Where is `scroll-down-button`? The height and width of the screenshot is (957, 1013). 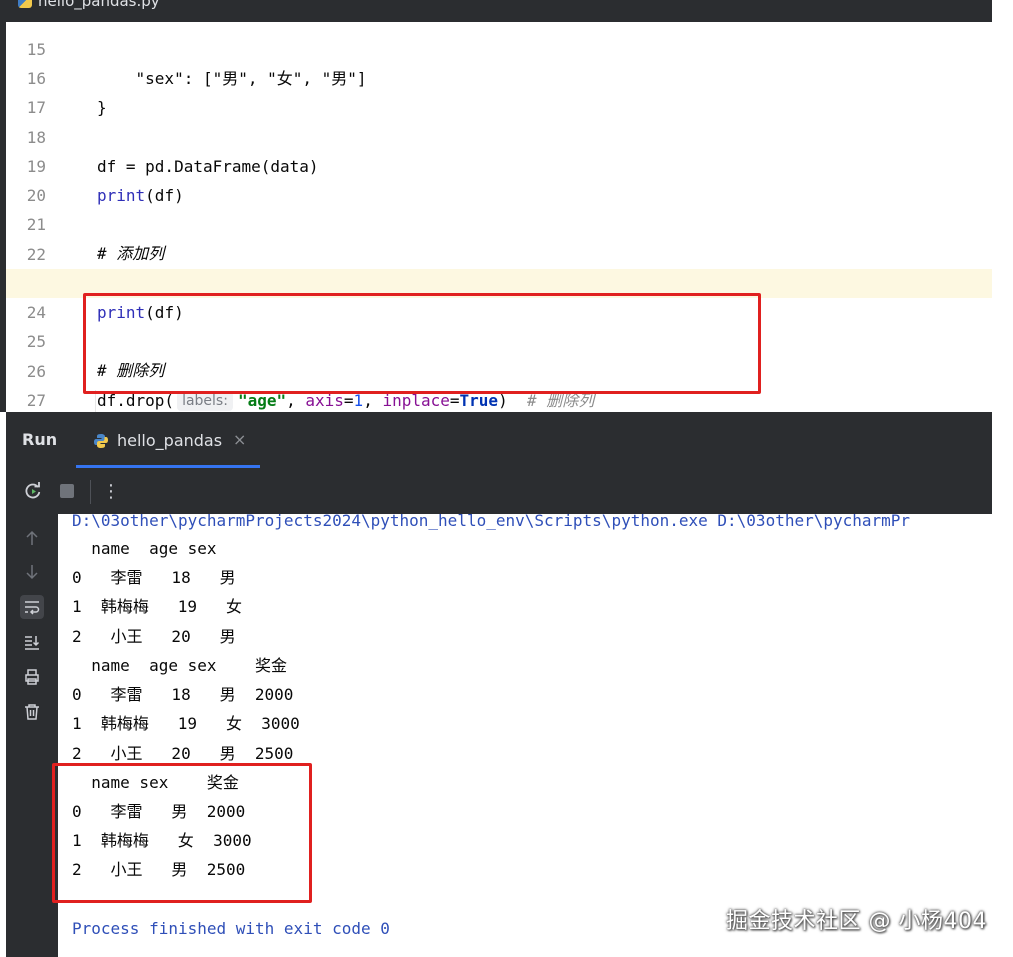 scroll-down-button is located at coordinates (32, 572).